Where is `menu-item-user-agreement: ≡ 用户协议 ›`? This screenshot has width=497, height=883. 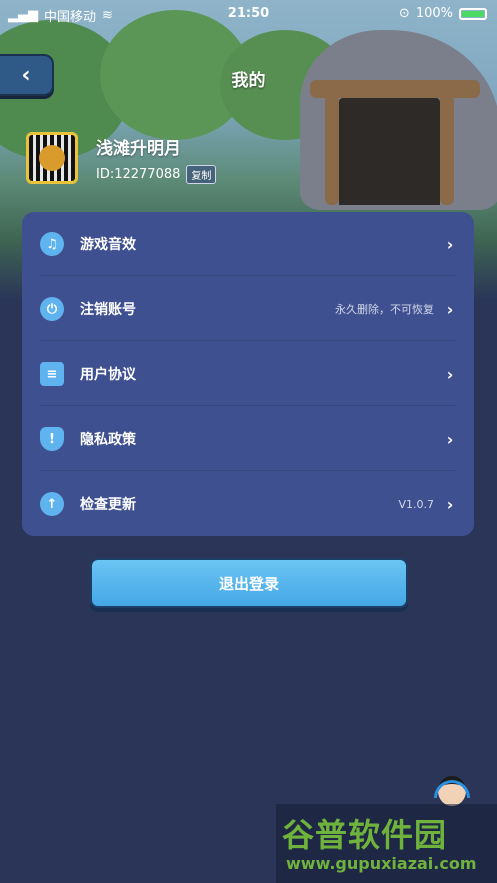
menu-item-user-agreement: ≡ 用户协议 › is located at coordinates (248, 374).